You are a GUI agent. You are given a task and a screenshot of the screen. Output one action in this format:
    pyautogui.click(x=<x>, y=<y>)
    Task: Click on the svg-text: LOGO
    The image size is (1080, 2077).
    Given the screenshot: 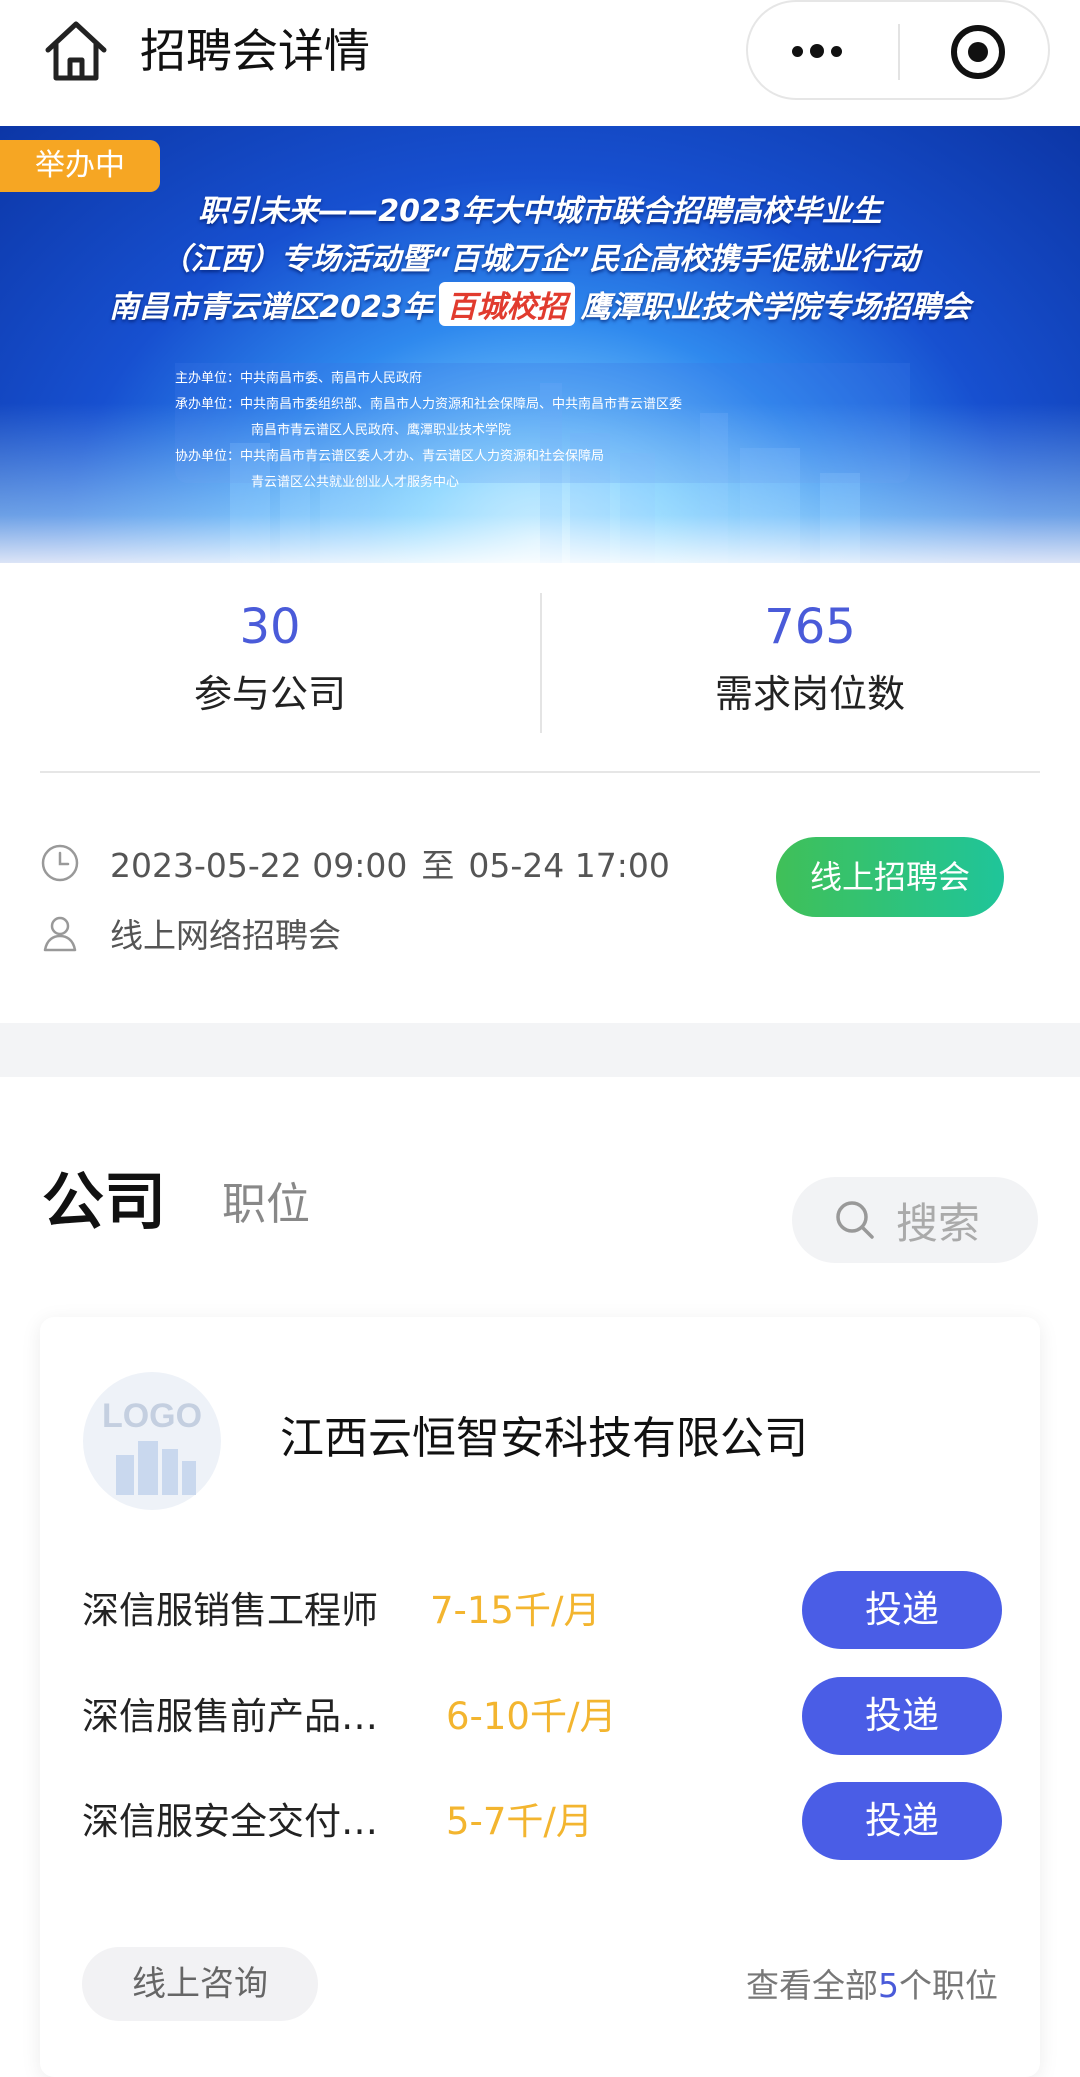 What is the action you would take?
    pyautogui.click(x=152, y=1416)
    